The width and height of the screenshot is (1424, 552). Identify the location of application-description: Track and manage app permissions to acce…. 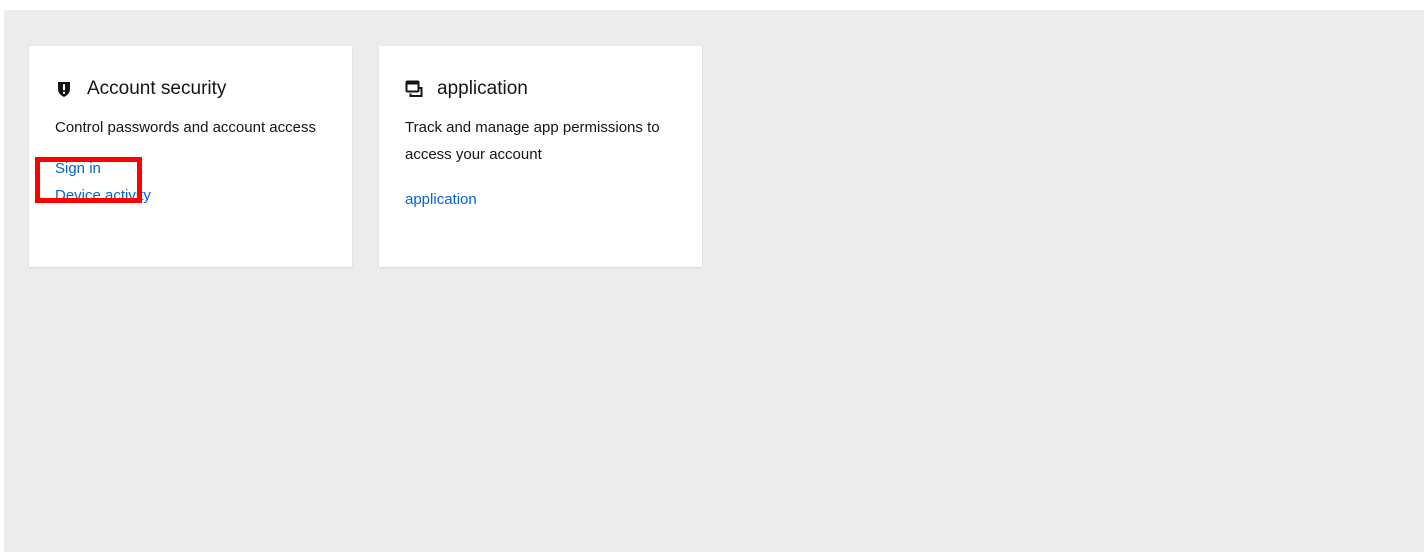
(532, 141).